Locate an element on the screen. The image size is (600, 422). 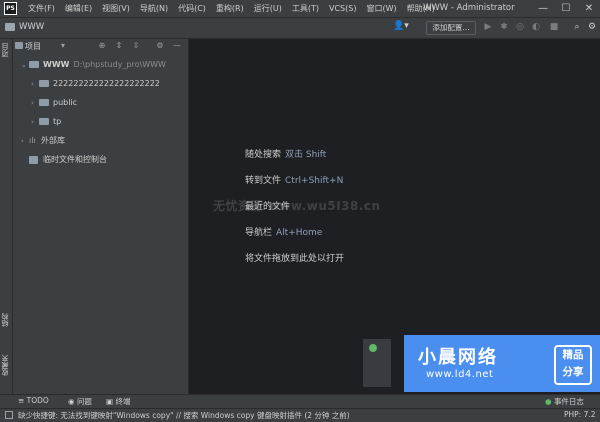
hide-panel-icon: — is located at coordinates (177, 46).